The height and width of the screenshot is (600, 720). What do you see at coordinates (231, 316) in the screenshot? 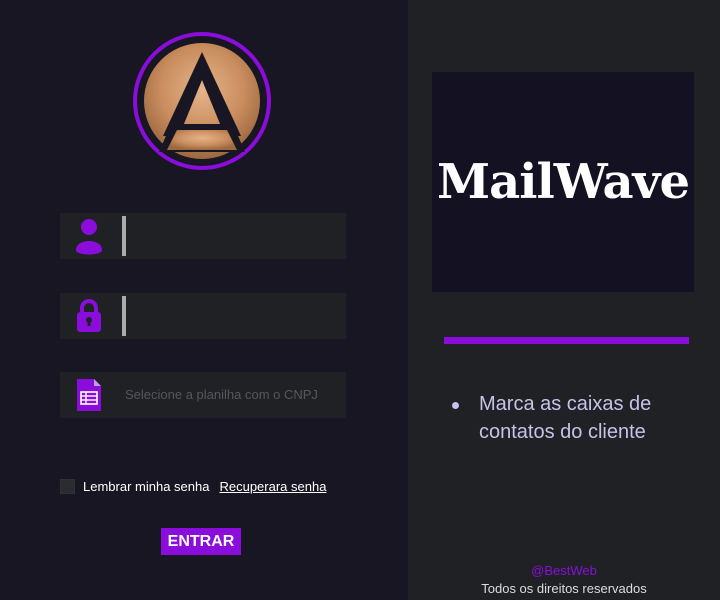
I see `password-input` at bounding box center [231, 316].